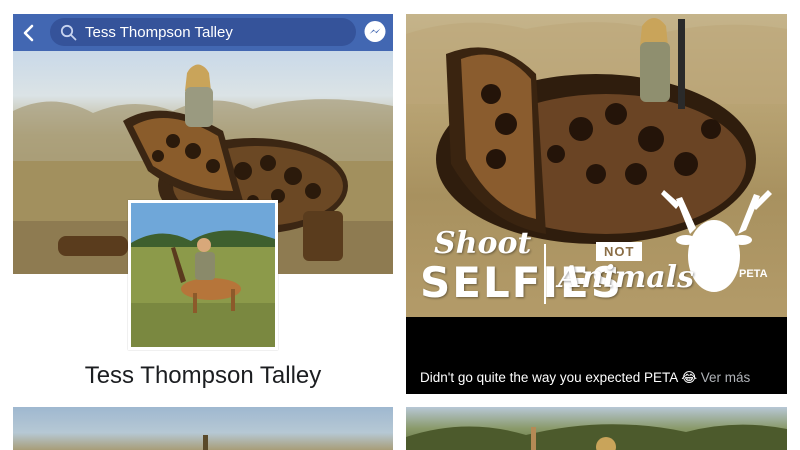 The width and height of the screenshot is (800, 450). What do you see at coordinates (596, 437) in the screenshot?
I see `next-photo-right-art` at bounding box center [596, 437].